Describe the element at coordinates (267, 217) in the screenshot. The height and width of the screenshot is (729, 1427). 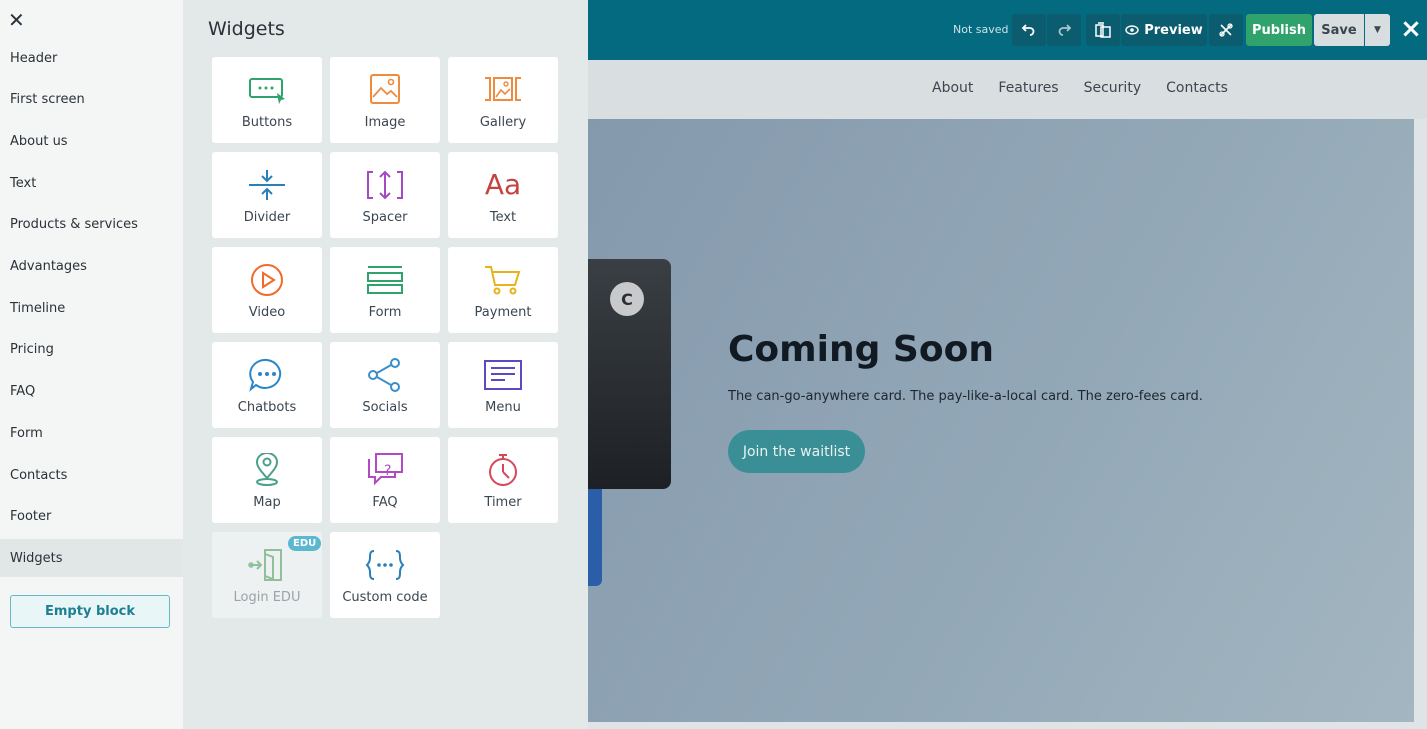
I see `widget-tile-label: Divider` at that location.